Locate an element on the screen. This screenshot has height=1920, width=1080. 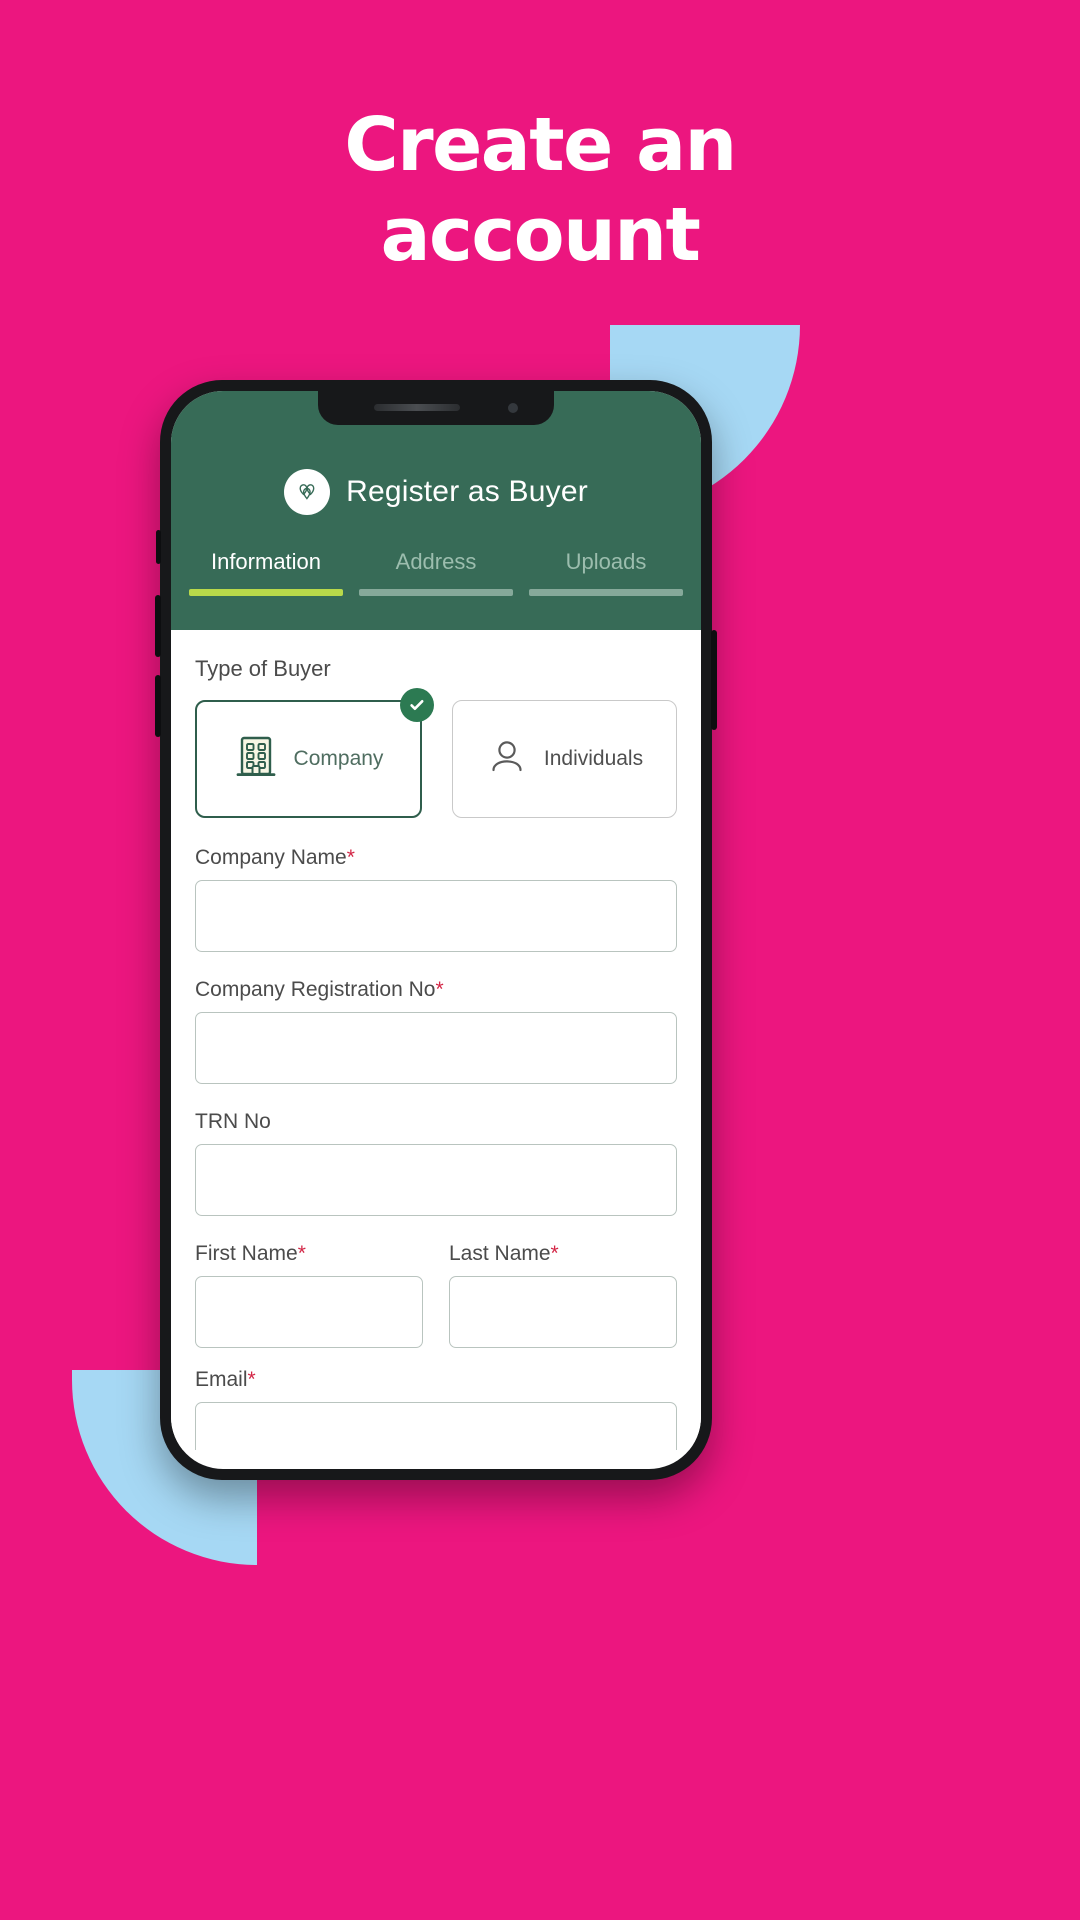
tab-information-label: Information is located at coordinates (266, 561).